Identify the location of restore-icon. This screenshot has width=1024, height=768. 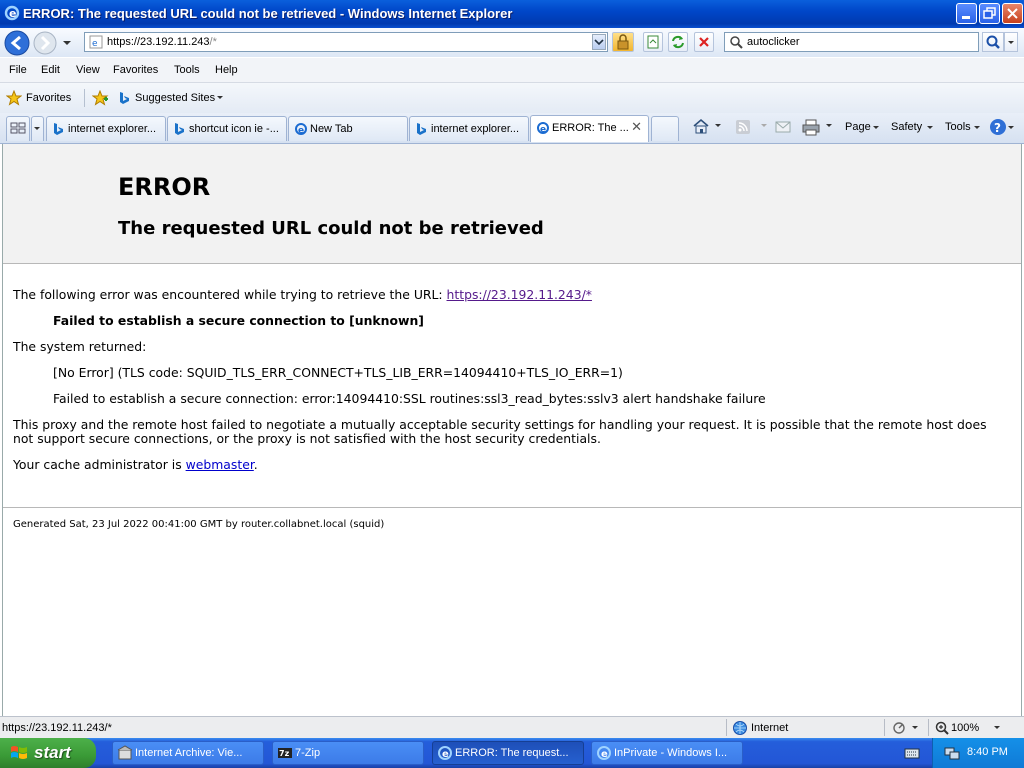
(989, 13).